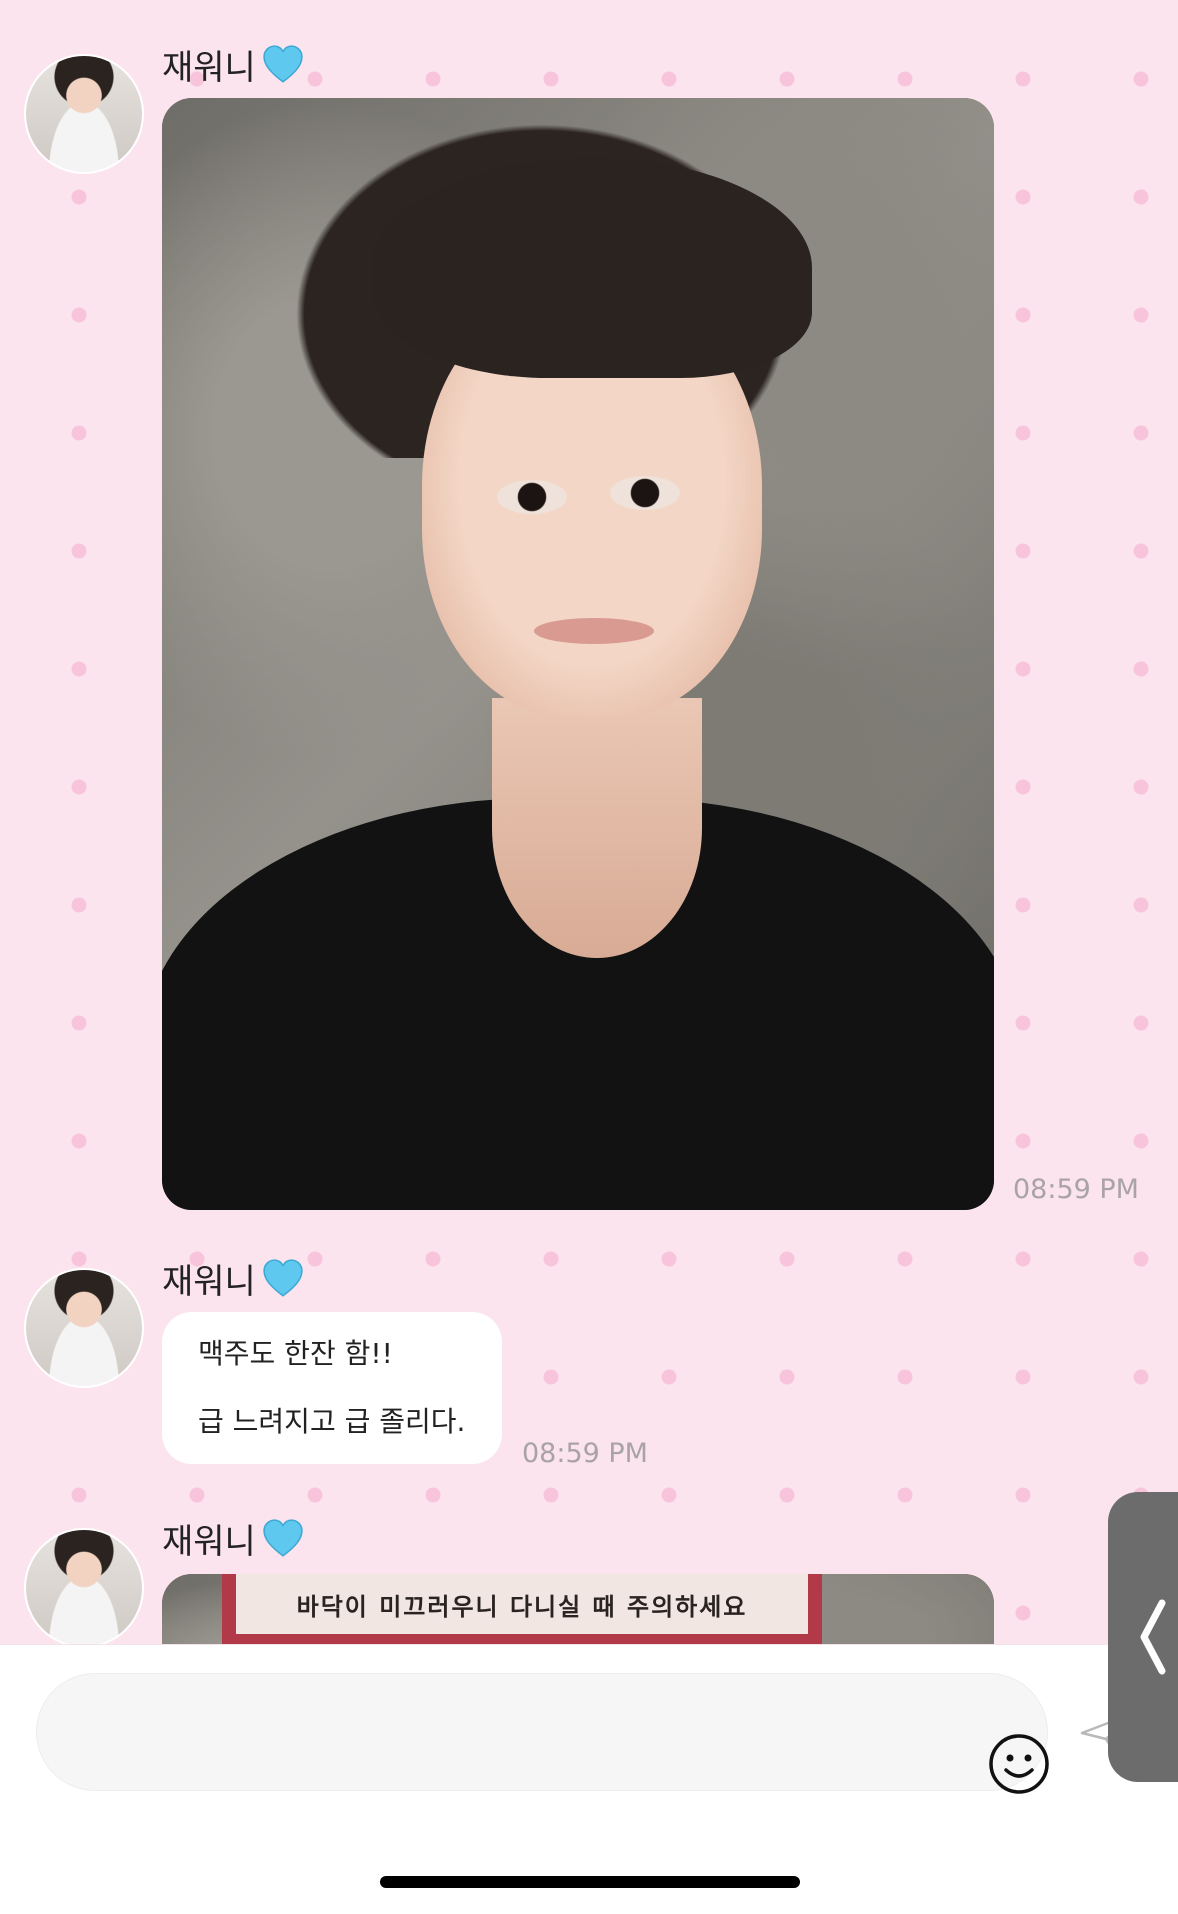 The height and width of the screenshot is (1914, 1178). I want to click on message-line: 맥주도 한잔 함!!, so click(295, 1353).